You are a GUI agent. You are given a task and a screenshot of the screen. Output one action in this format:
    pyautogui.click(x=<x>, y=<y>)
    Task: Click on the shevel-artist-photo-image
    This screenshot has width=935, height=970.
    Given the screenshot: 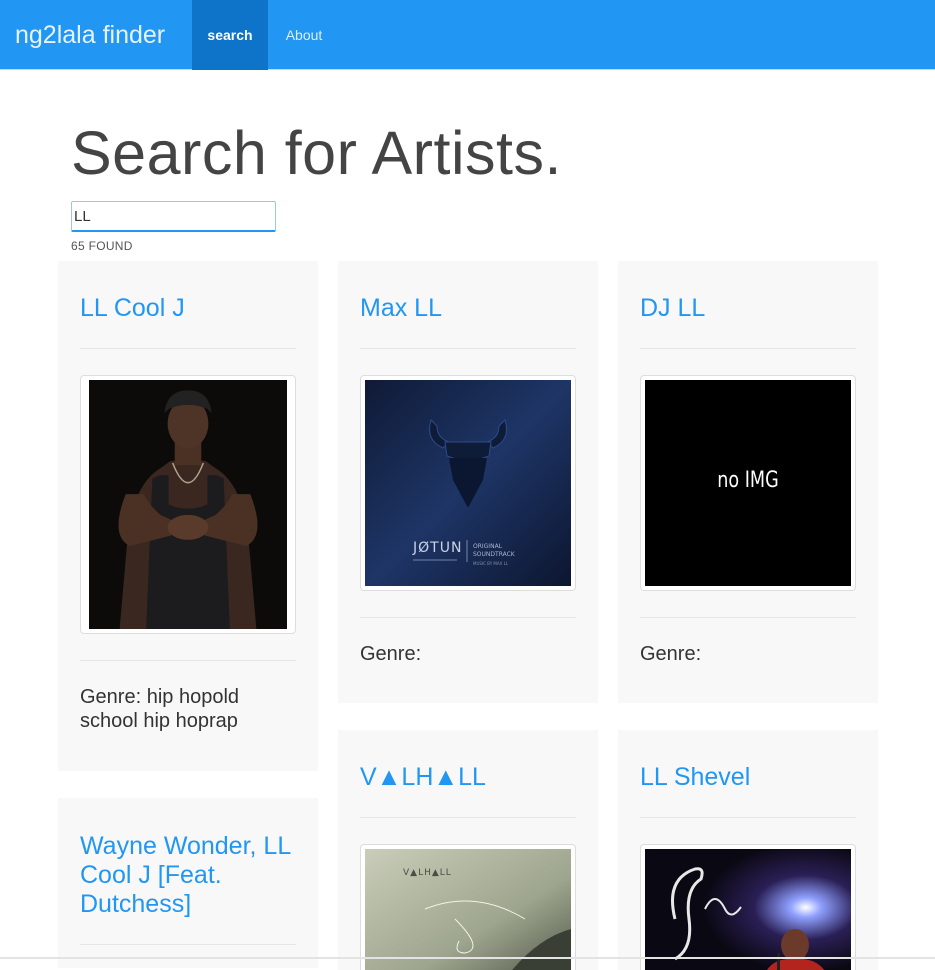 What is the action you would take?
    pyautogui.click(x=748, y=909)
    